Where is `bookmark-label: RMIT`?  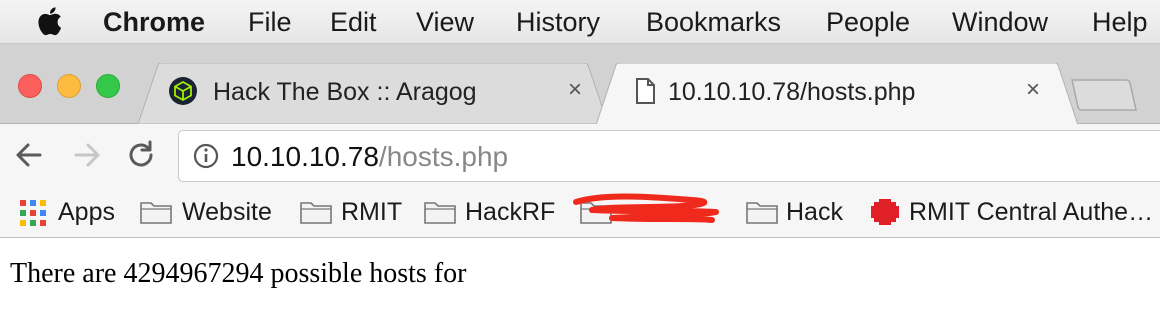
bookmark-label: RMIT is located at coordinates (372, 212).